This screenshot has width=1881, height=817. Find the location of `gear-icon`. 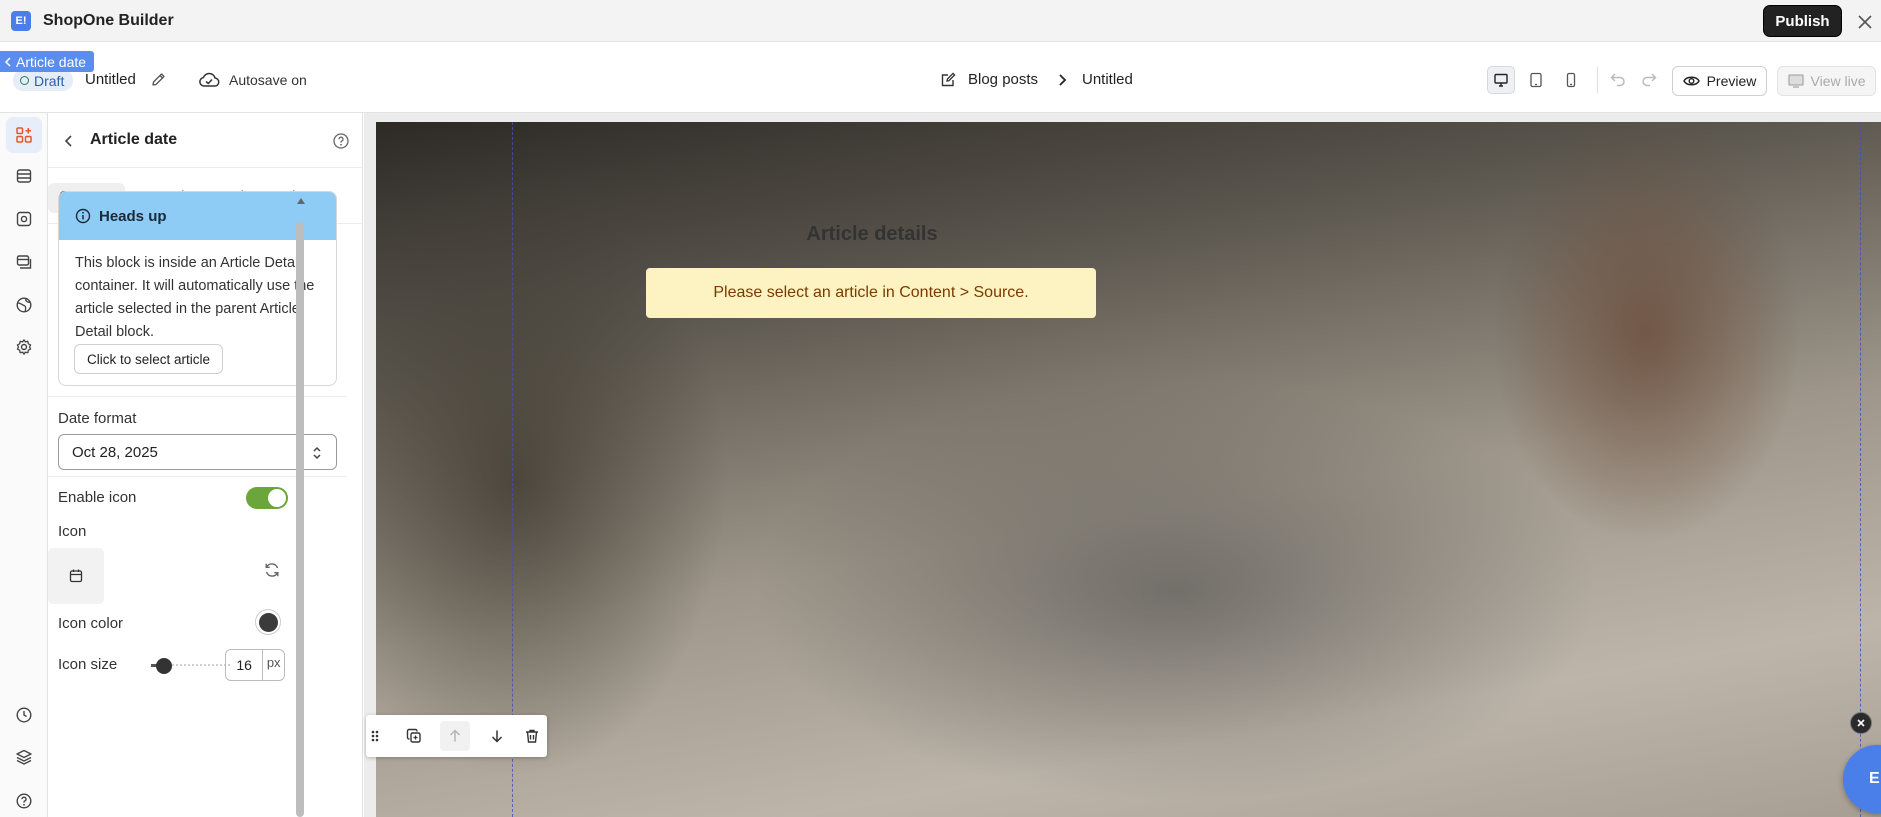

gear-icon is located at coordinates (24, 347).